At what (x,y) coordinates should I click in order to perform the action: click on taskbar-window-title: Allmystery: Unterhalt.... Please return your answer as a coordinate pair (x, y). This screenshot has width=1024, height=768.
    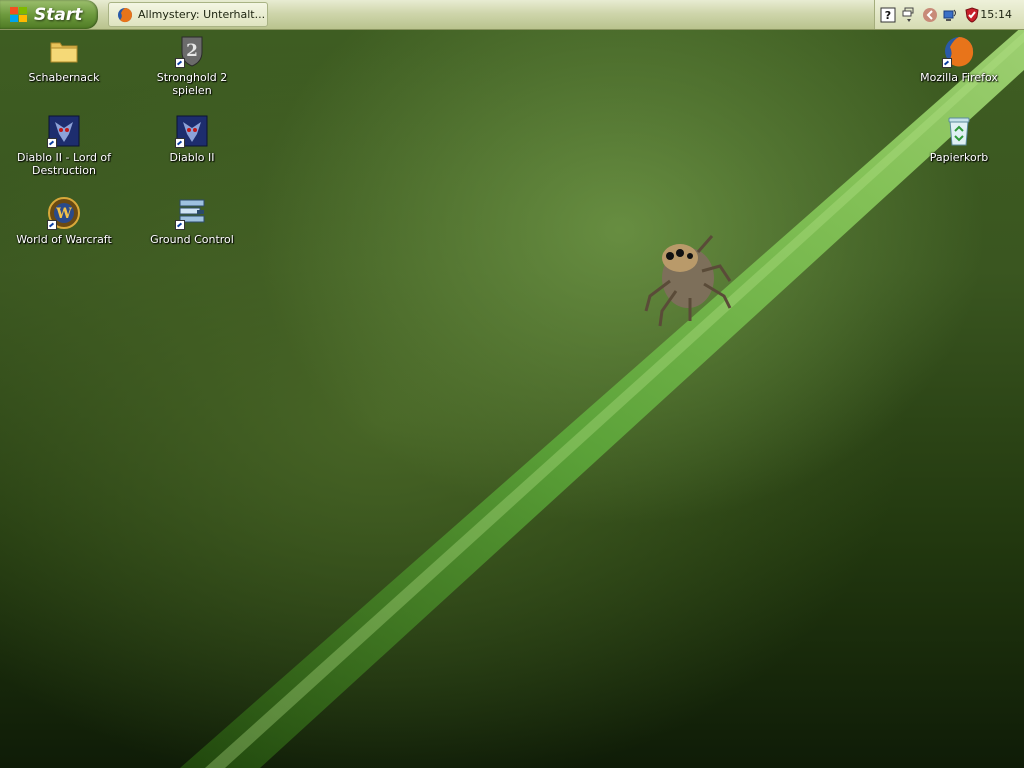
    Looking at the image, I should click on (202, 14).